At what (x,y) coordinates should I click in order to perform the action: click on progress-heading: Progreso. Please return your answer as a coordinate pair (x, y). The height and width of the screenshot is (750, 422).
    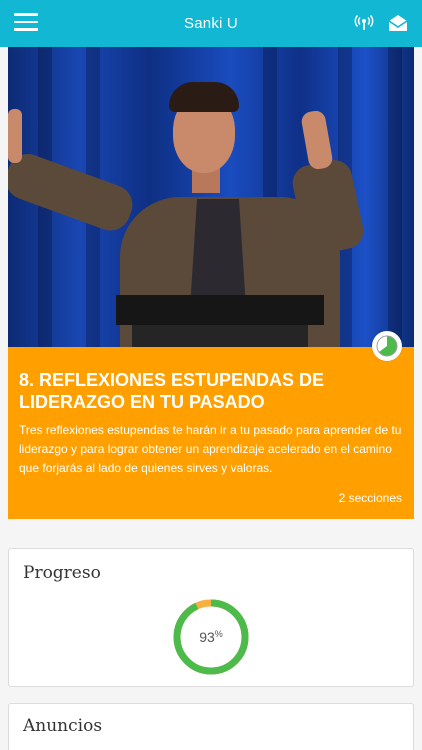
    Looking at the image, I should click on (62, 573).